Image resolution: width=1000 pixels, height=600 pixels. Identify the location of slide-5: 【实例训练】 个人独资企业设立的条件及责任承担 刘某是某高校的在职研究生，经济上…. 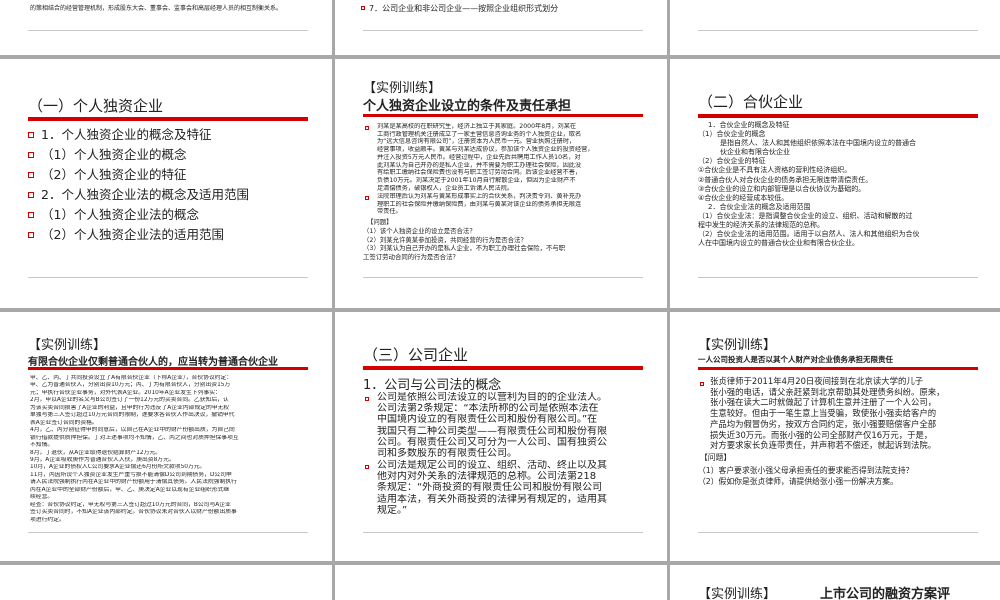
(501, 183).